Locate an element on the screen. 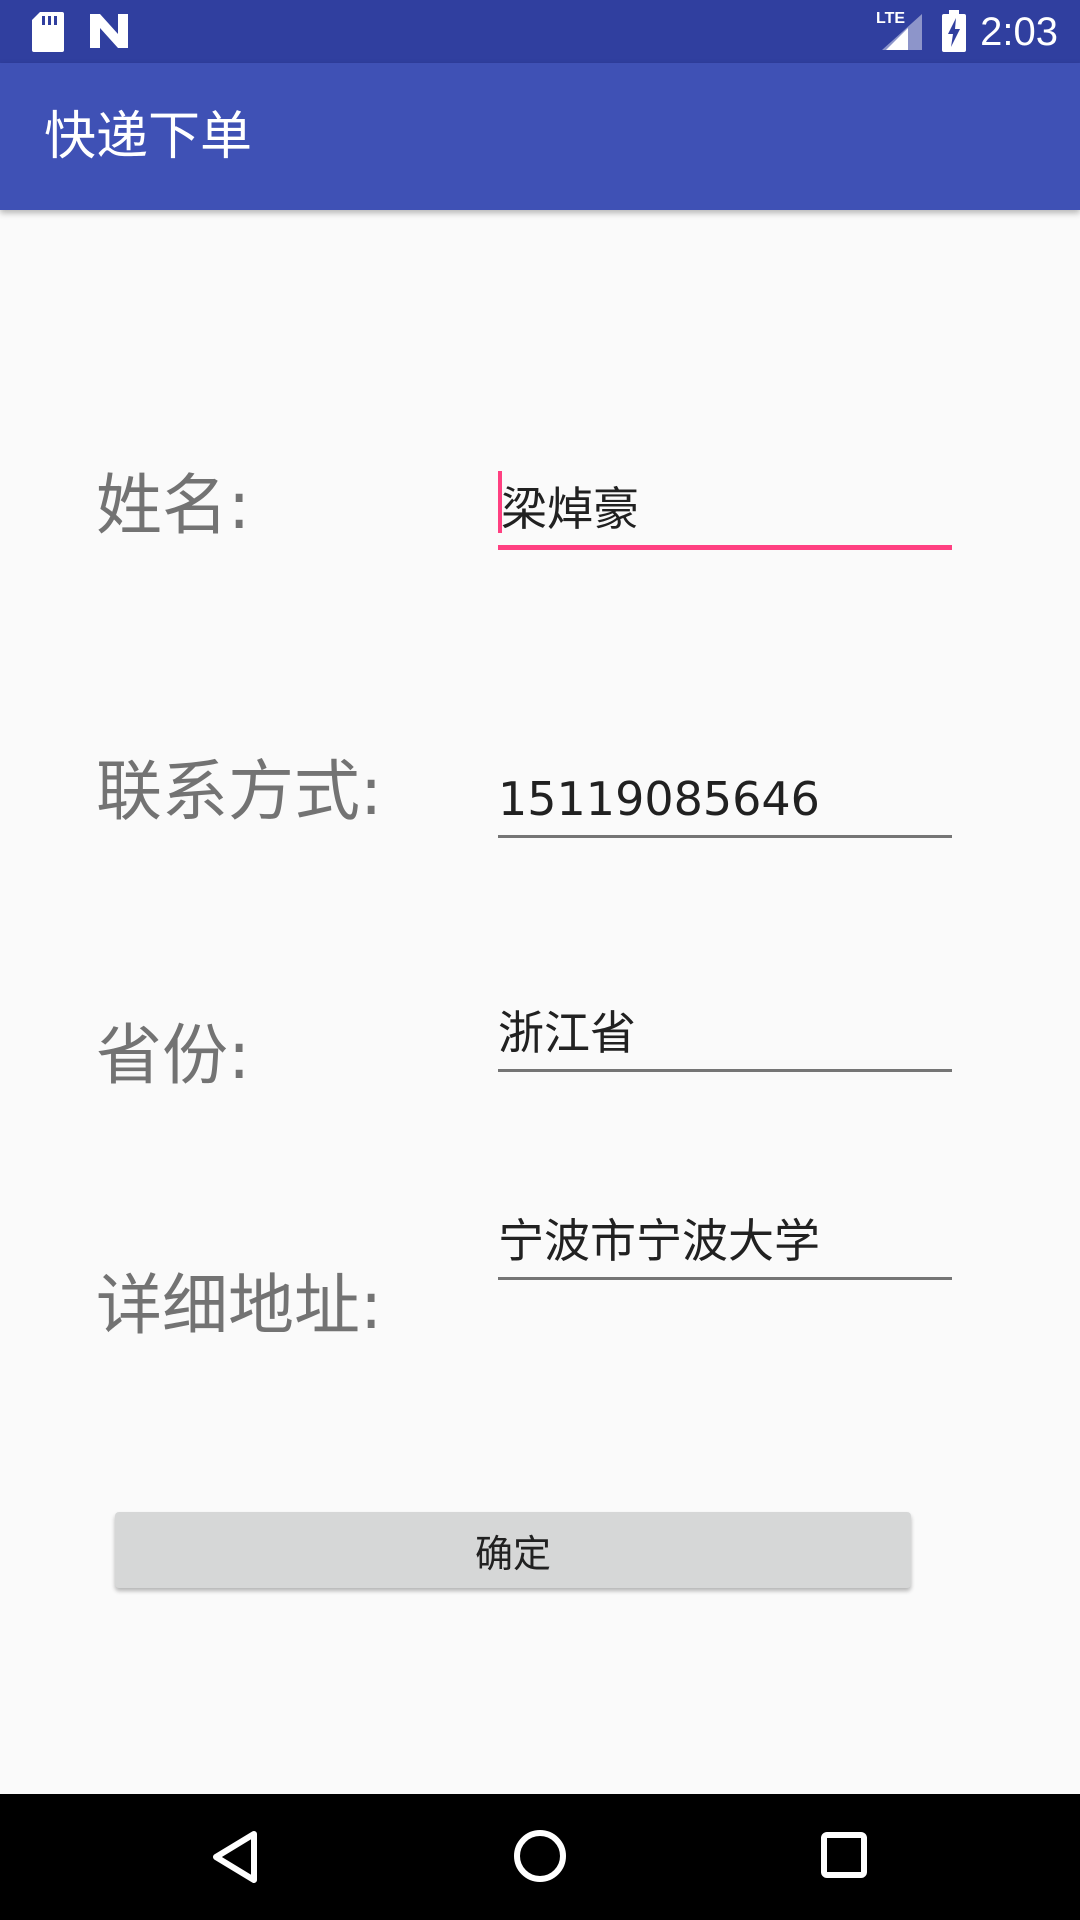 The width and height of the screenshot is (1080, 1920). province-field: 浙江省 is located at coordinates (725, 1036).